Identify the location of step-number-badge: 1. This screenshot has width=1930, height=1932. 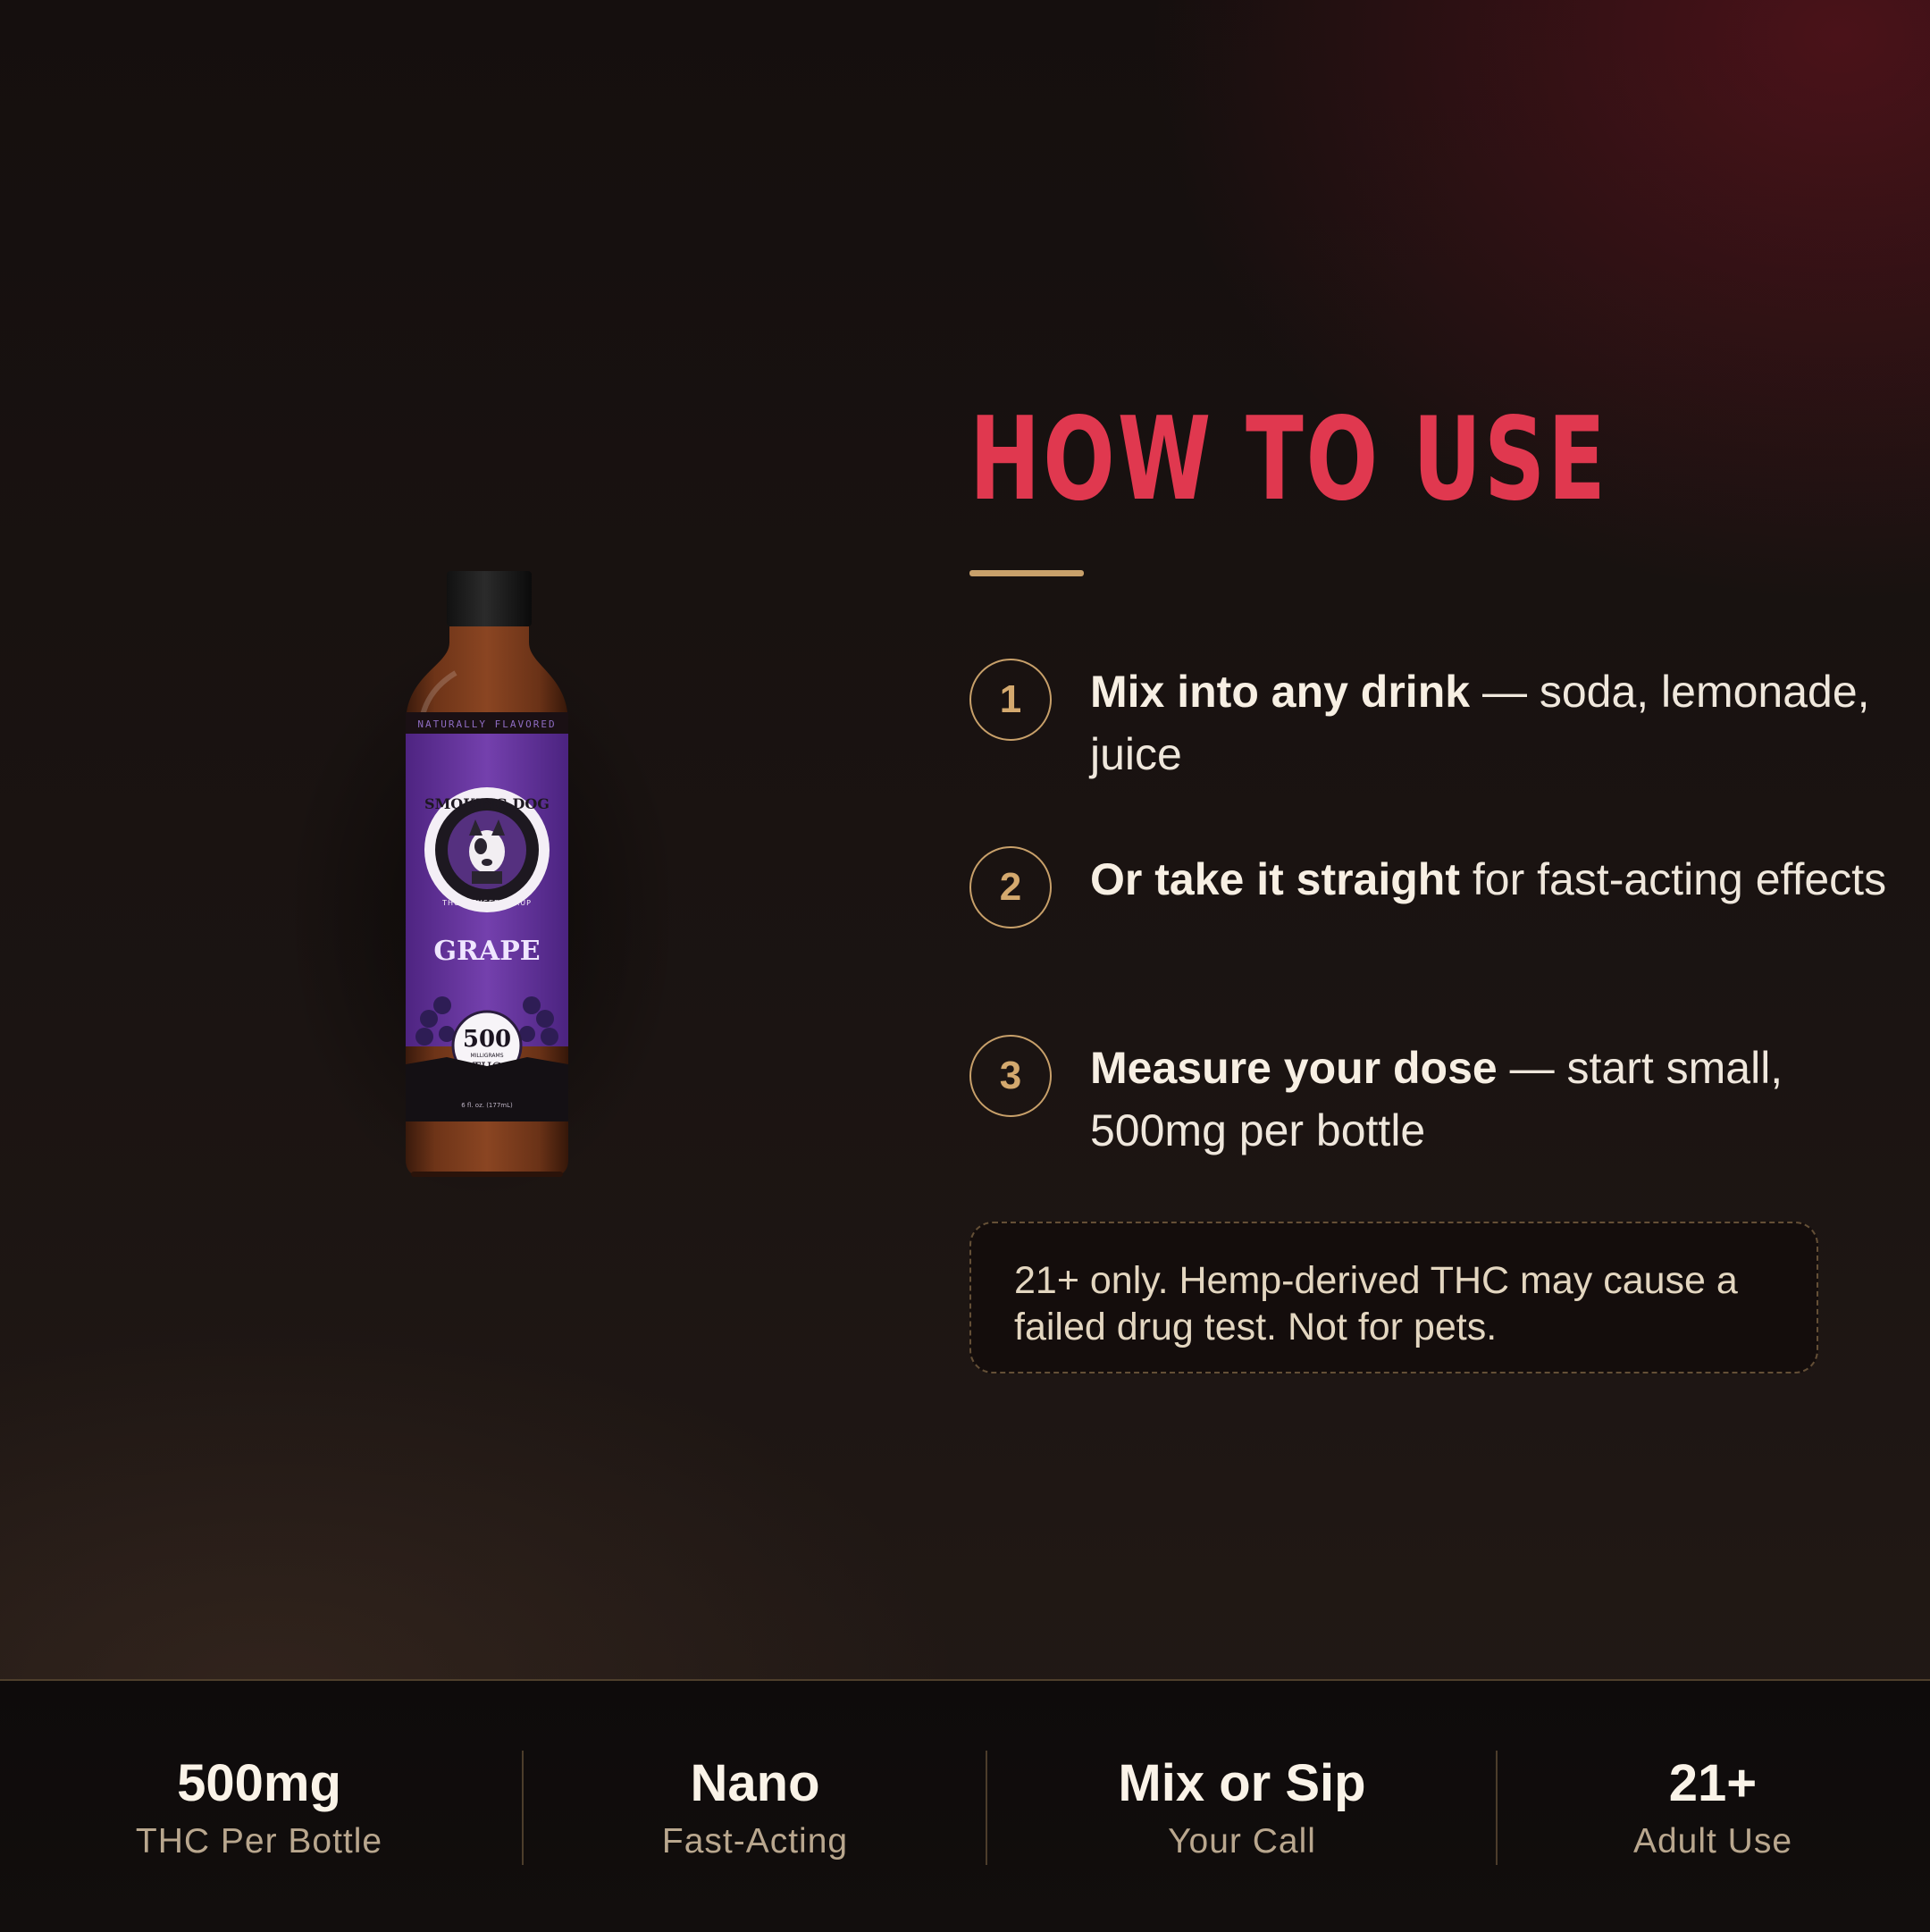
(1010, 700).